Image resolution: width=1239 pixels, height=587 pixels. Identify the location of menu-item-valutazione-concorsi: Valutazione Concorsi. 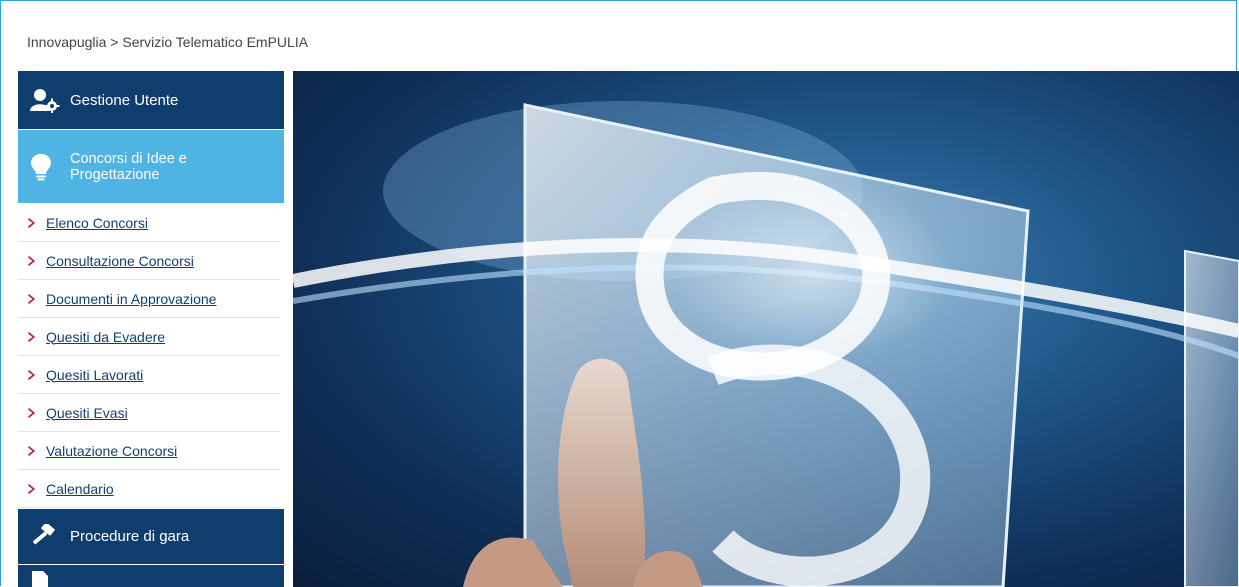
(149, 451).